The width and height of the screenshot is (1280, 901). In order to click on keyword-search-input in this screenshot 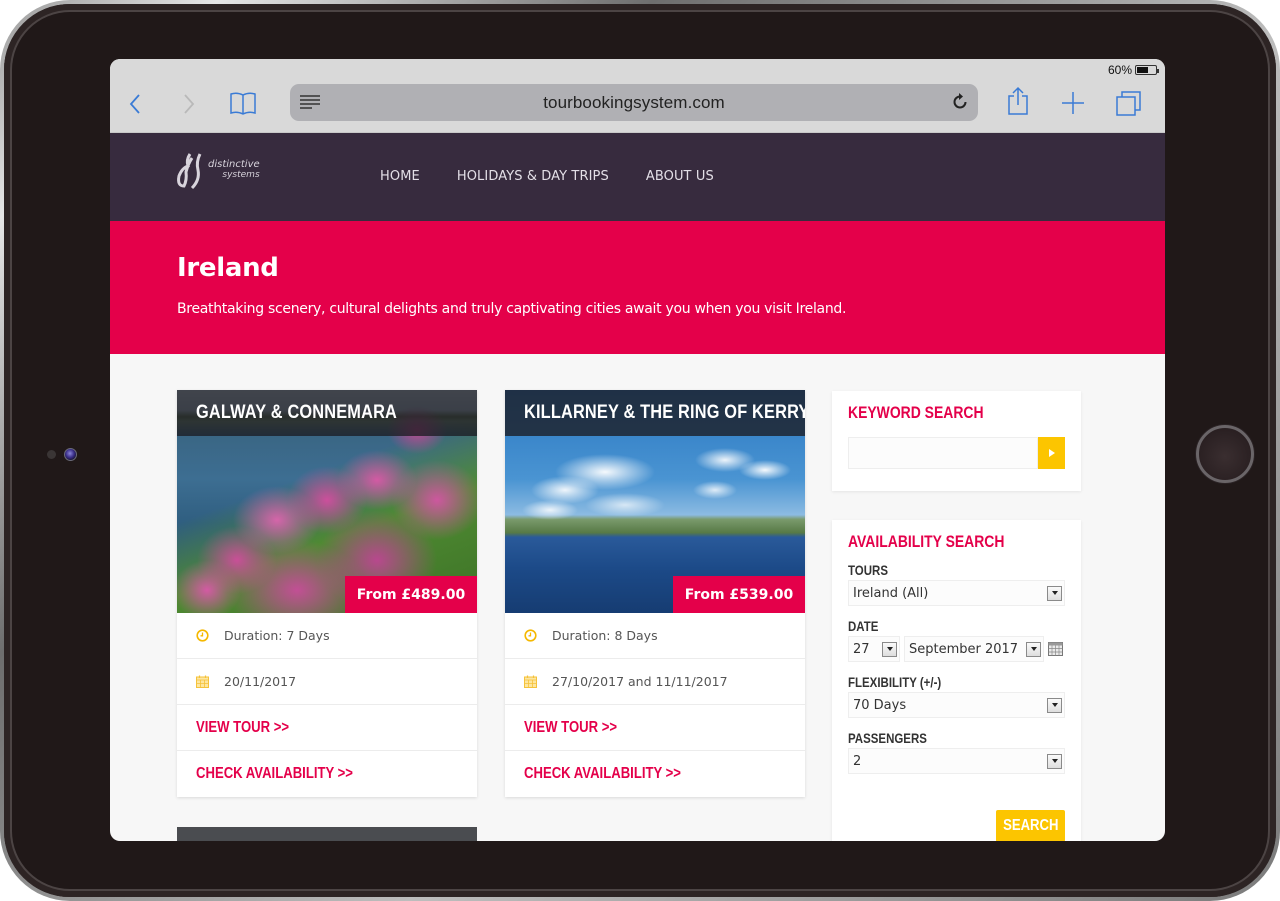, I will do `click(943, 453)`.